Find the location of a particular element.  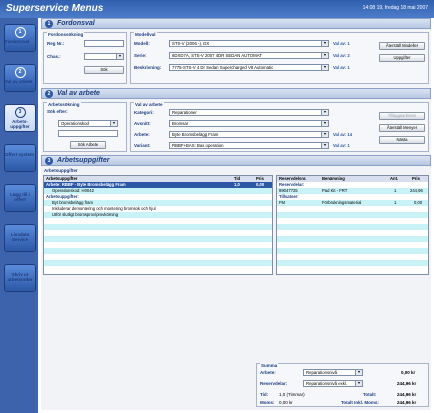

reg-label: Reg Nr.: is located at coordinates (56, 43).